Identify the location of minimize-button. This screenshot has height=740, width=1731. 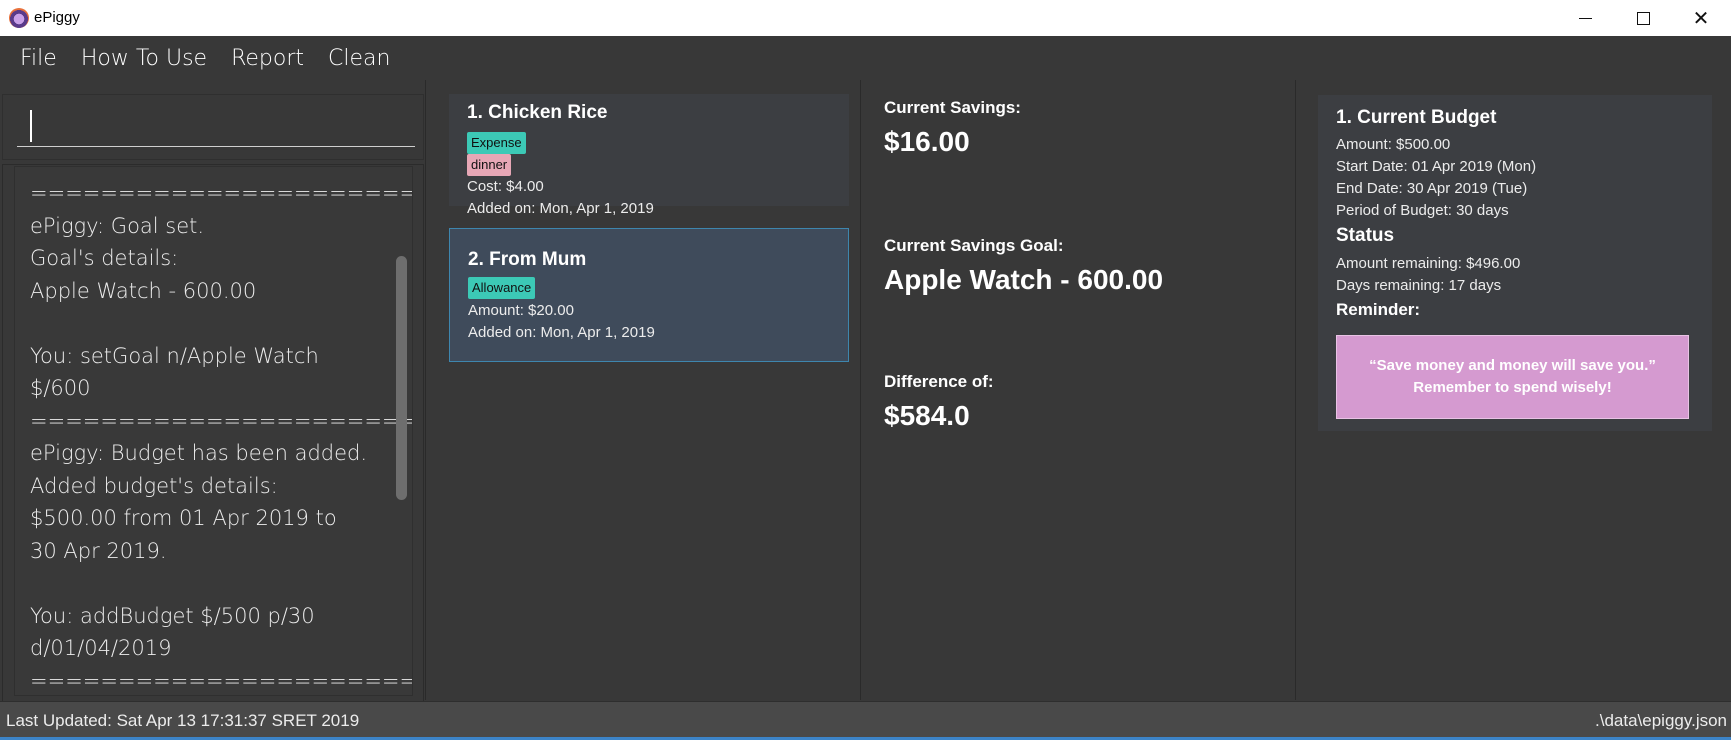
(1585, 18).